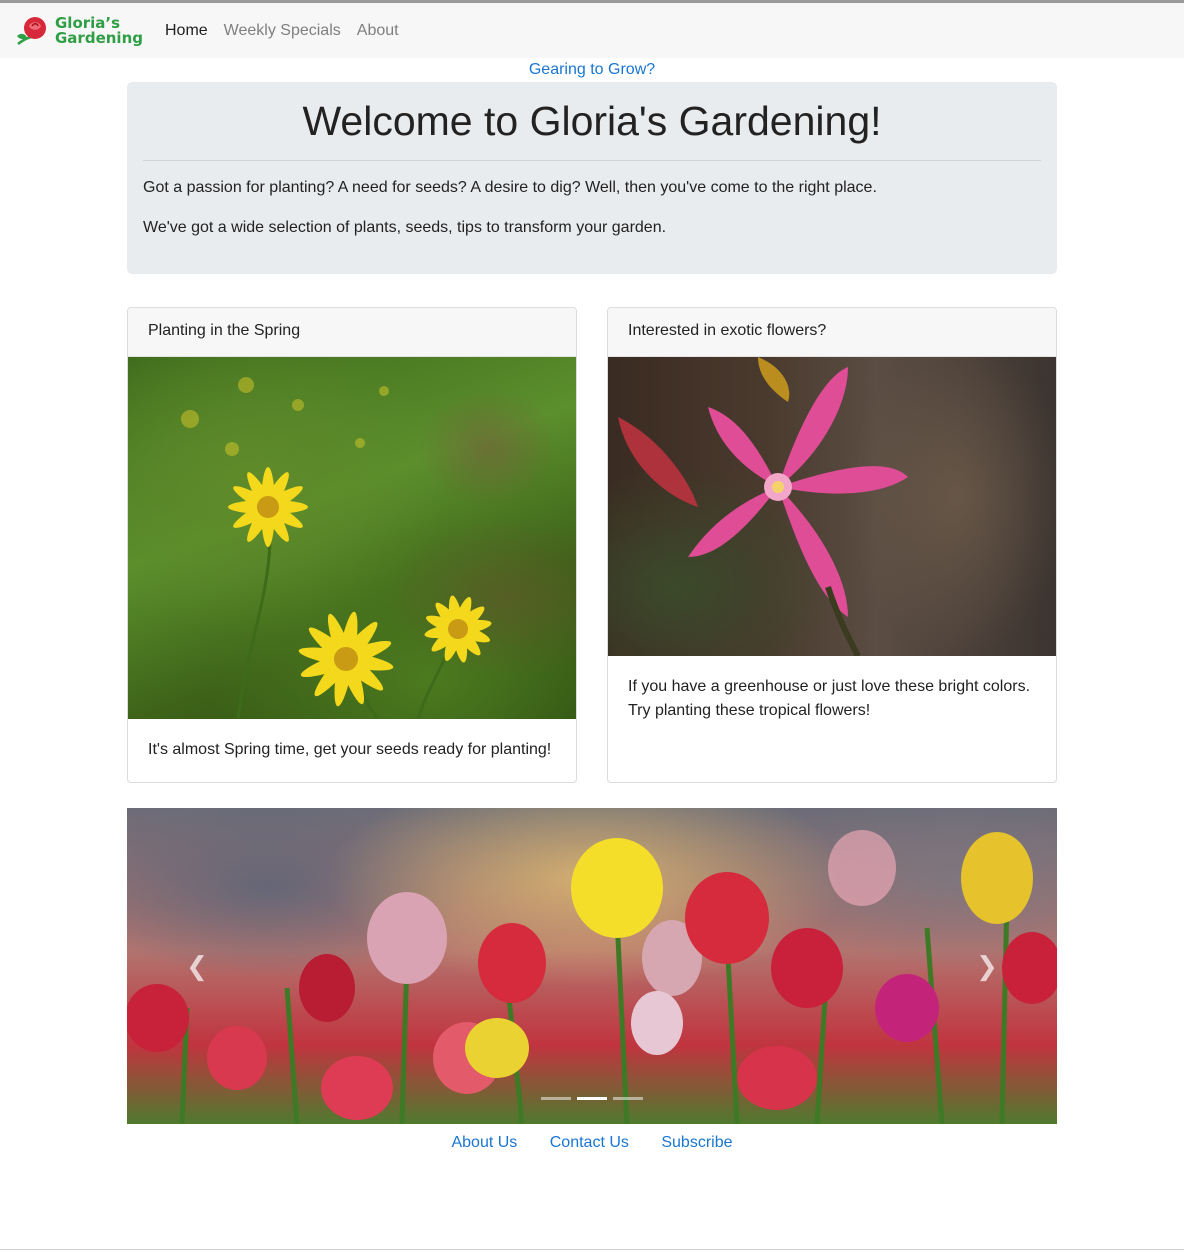 Image resolution: width=1184 pixels, height=1252 pixels. I want to click on card-text-line-2: Try planting these tropical flowers!, so click(749, 710).